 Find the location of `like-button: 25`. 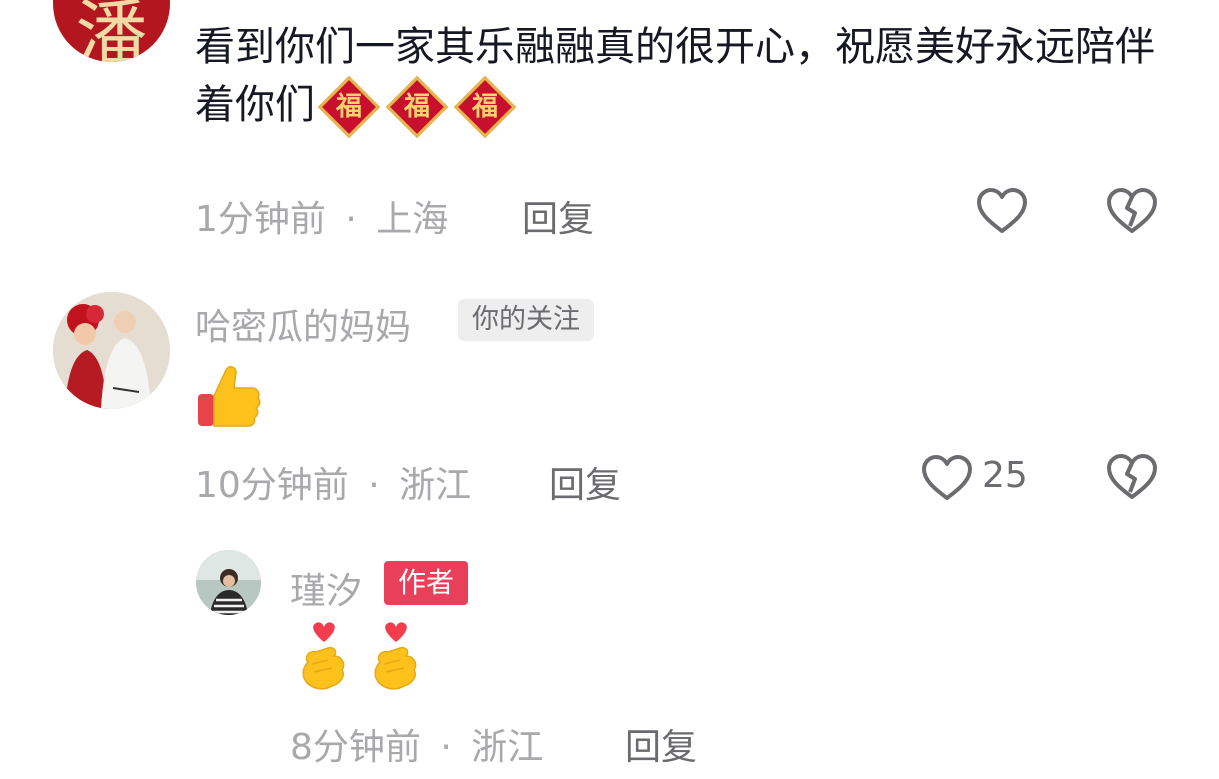

like-button: 25 is located at coordinates (980, 478).